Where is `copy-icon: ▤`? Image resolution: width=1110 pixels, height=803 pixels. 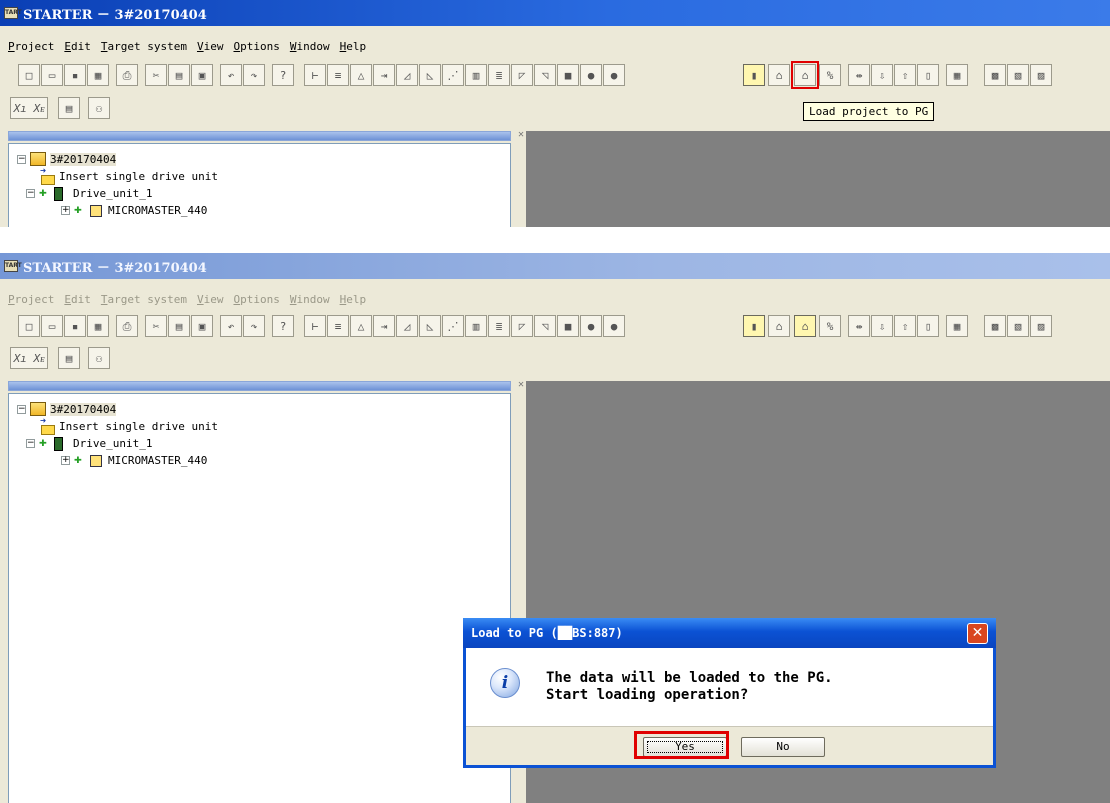 copy-icon: ▤ is located at coordinates (179, 75).